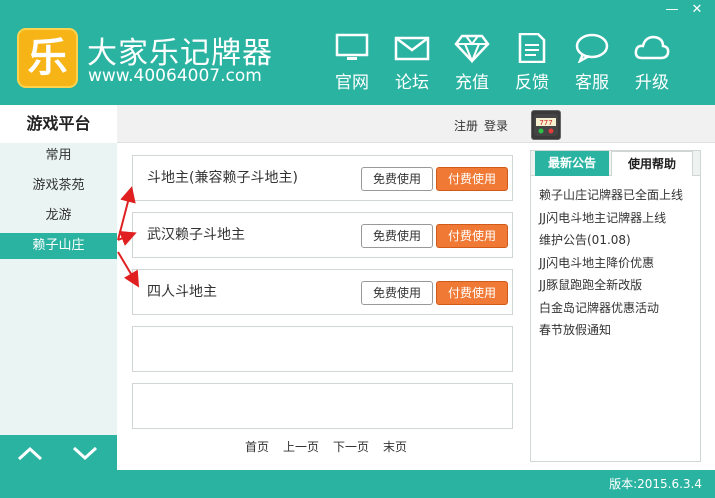 The image size is (715, 498). I want to click on news-item: 春节放假通知, so click(611, 330).